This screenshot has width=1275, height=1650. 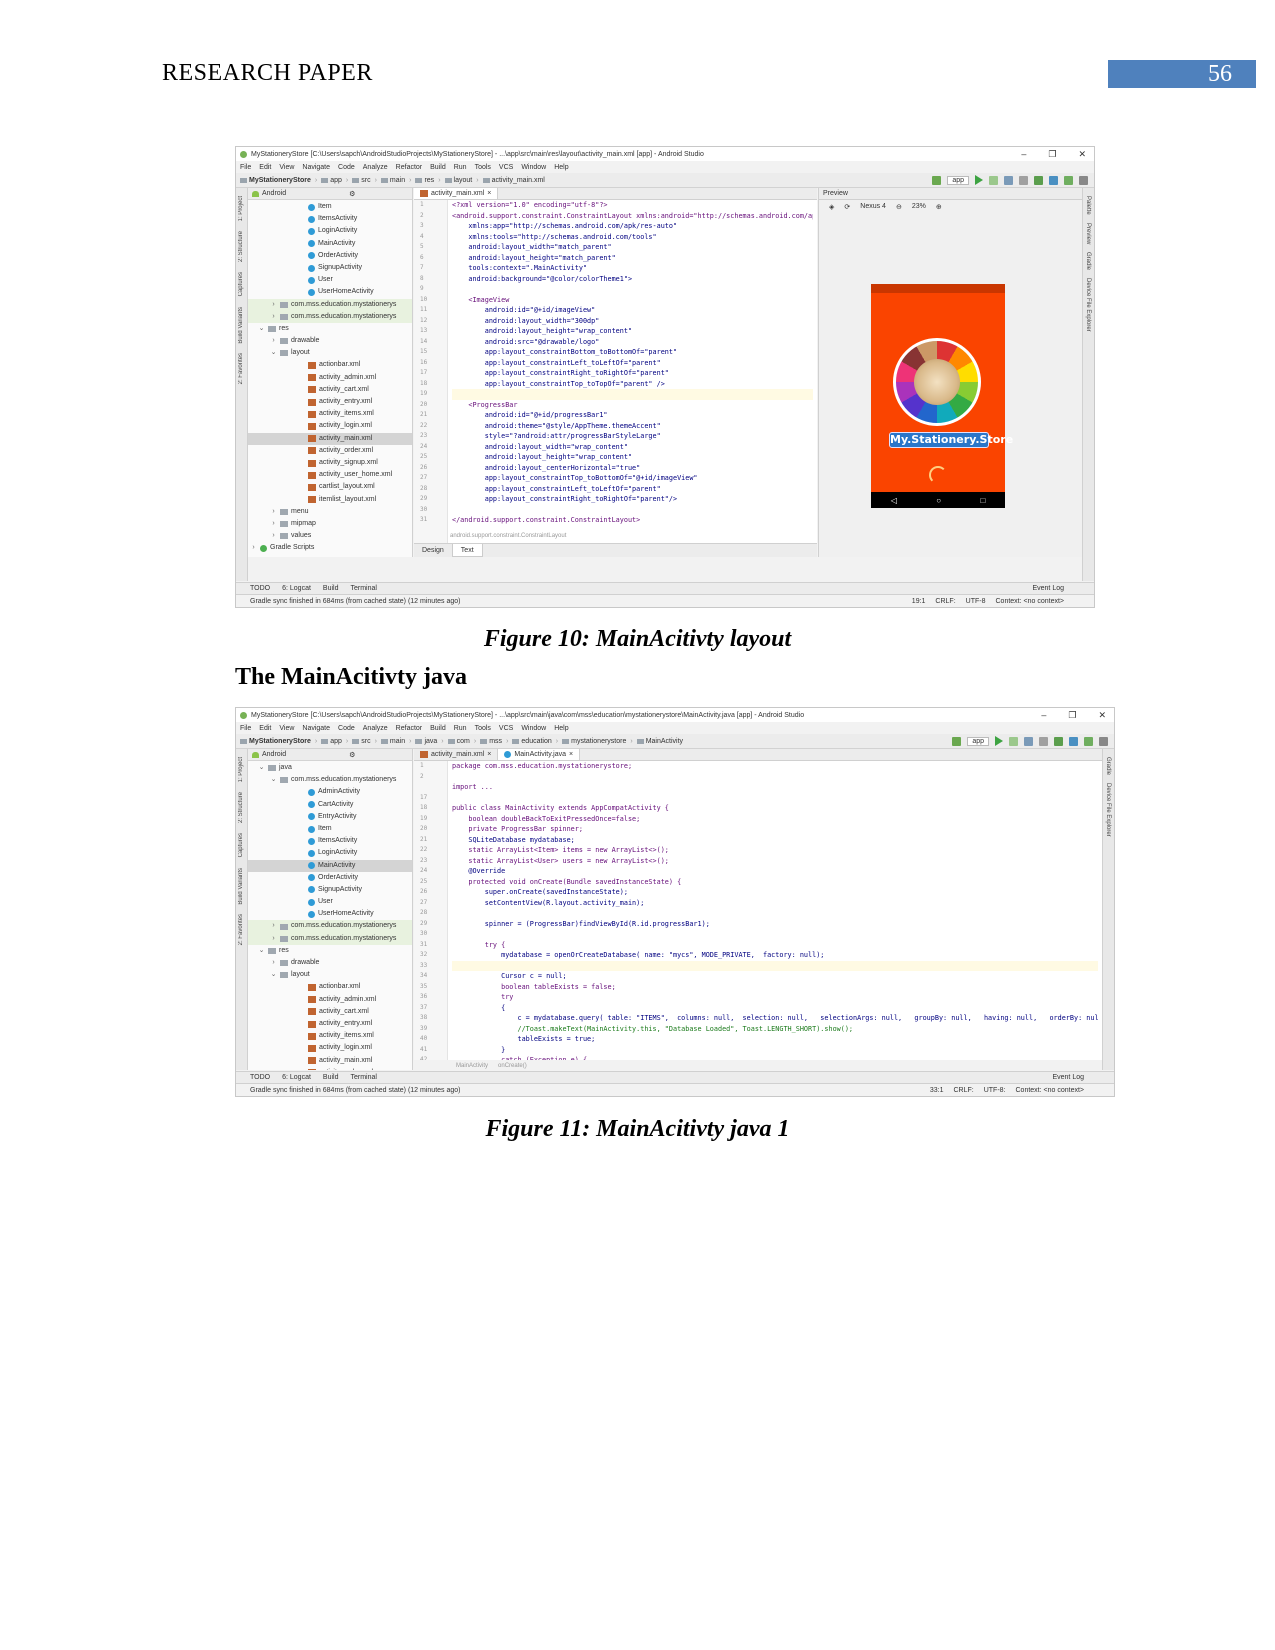 What do you see at coordinates (330, 256) in the screenshot?
I see `tree-item: OrderActivity` at bounding box center [330, 256].